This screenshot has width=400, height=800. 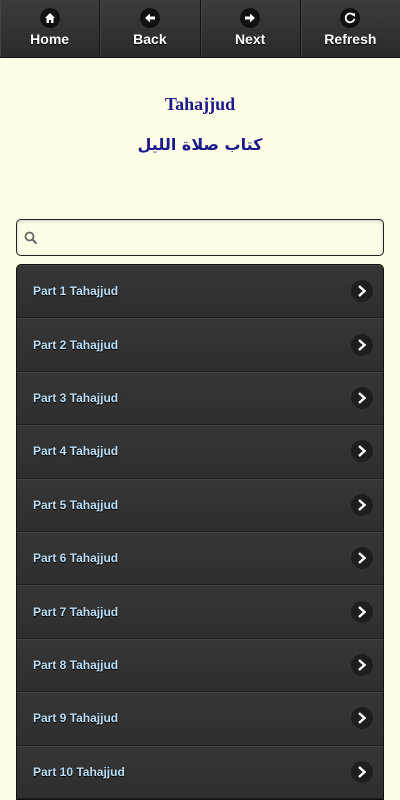 What do you see at coordinates (211, 237) in the screenshot?
I see `search-input` at bounding box center [211, 237].